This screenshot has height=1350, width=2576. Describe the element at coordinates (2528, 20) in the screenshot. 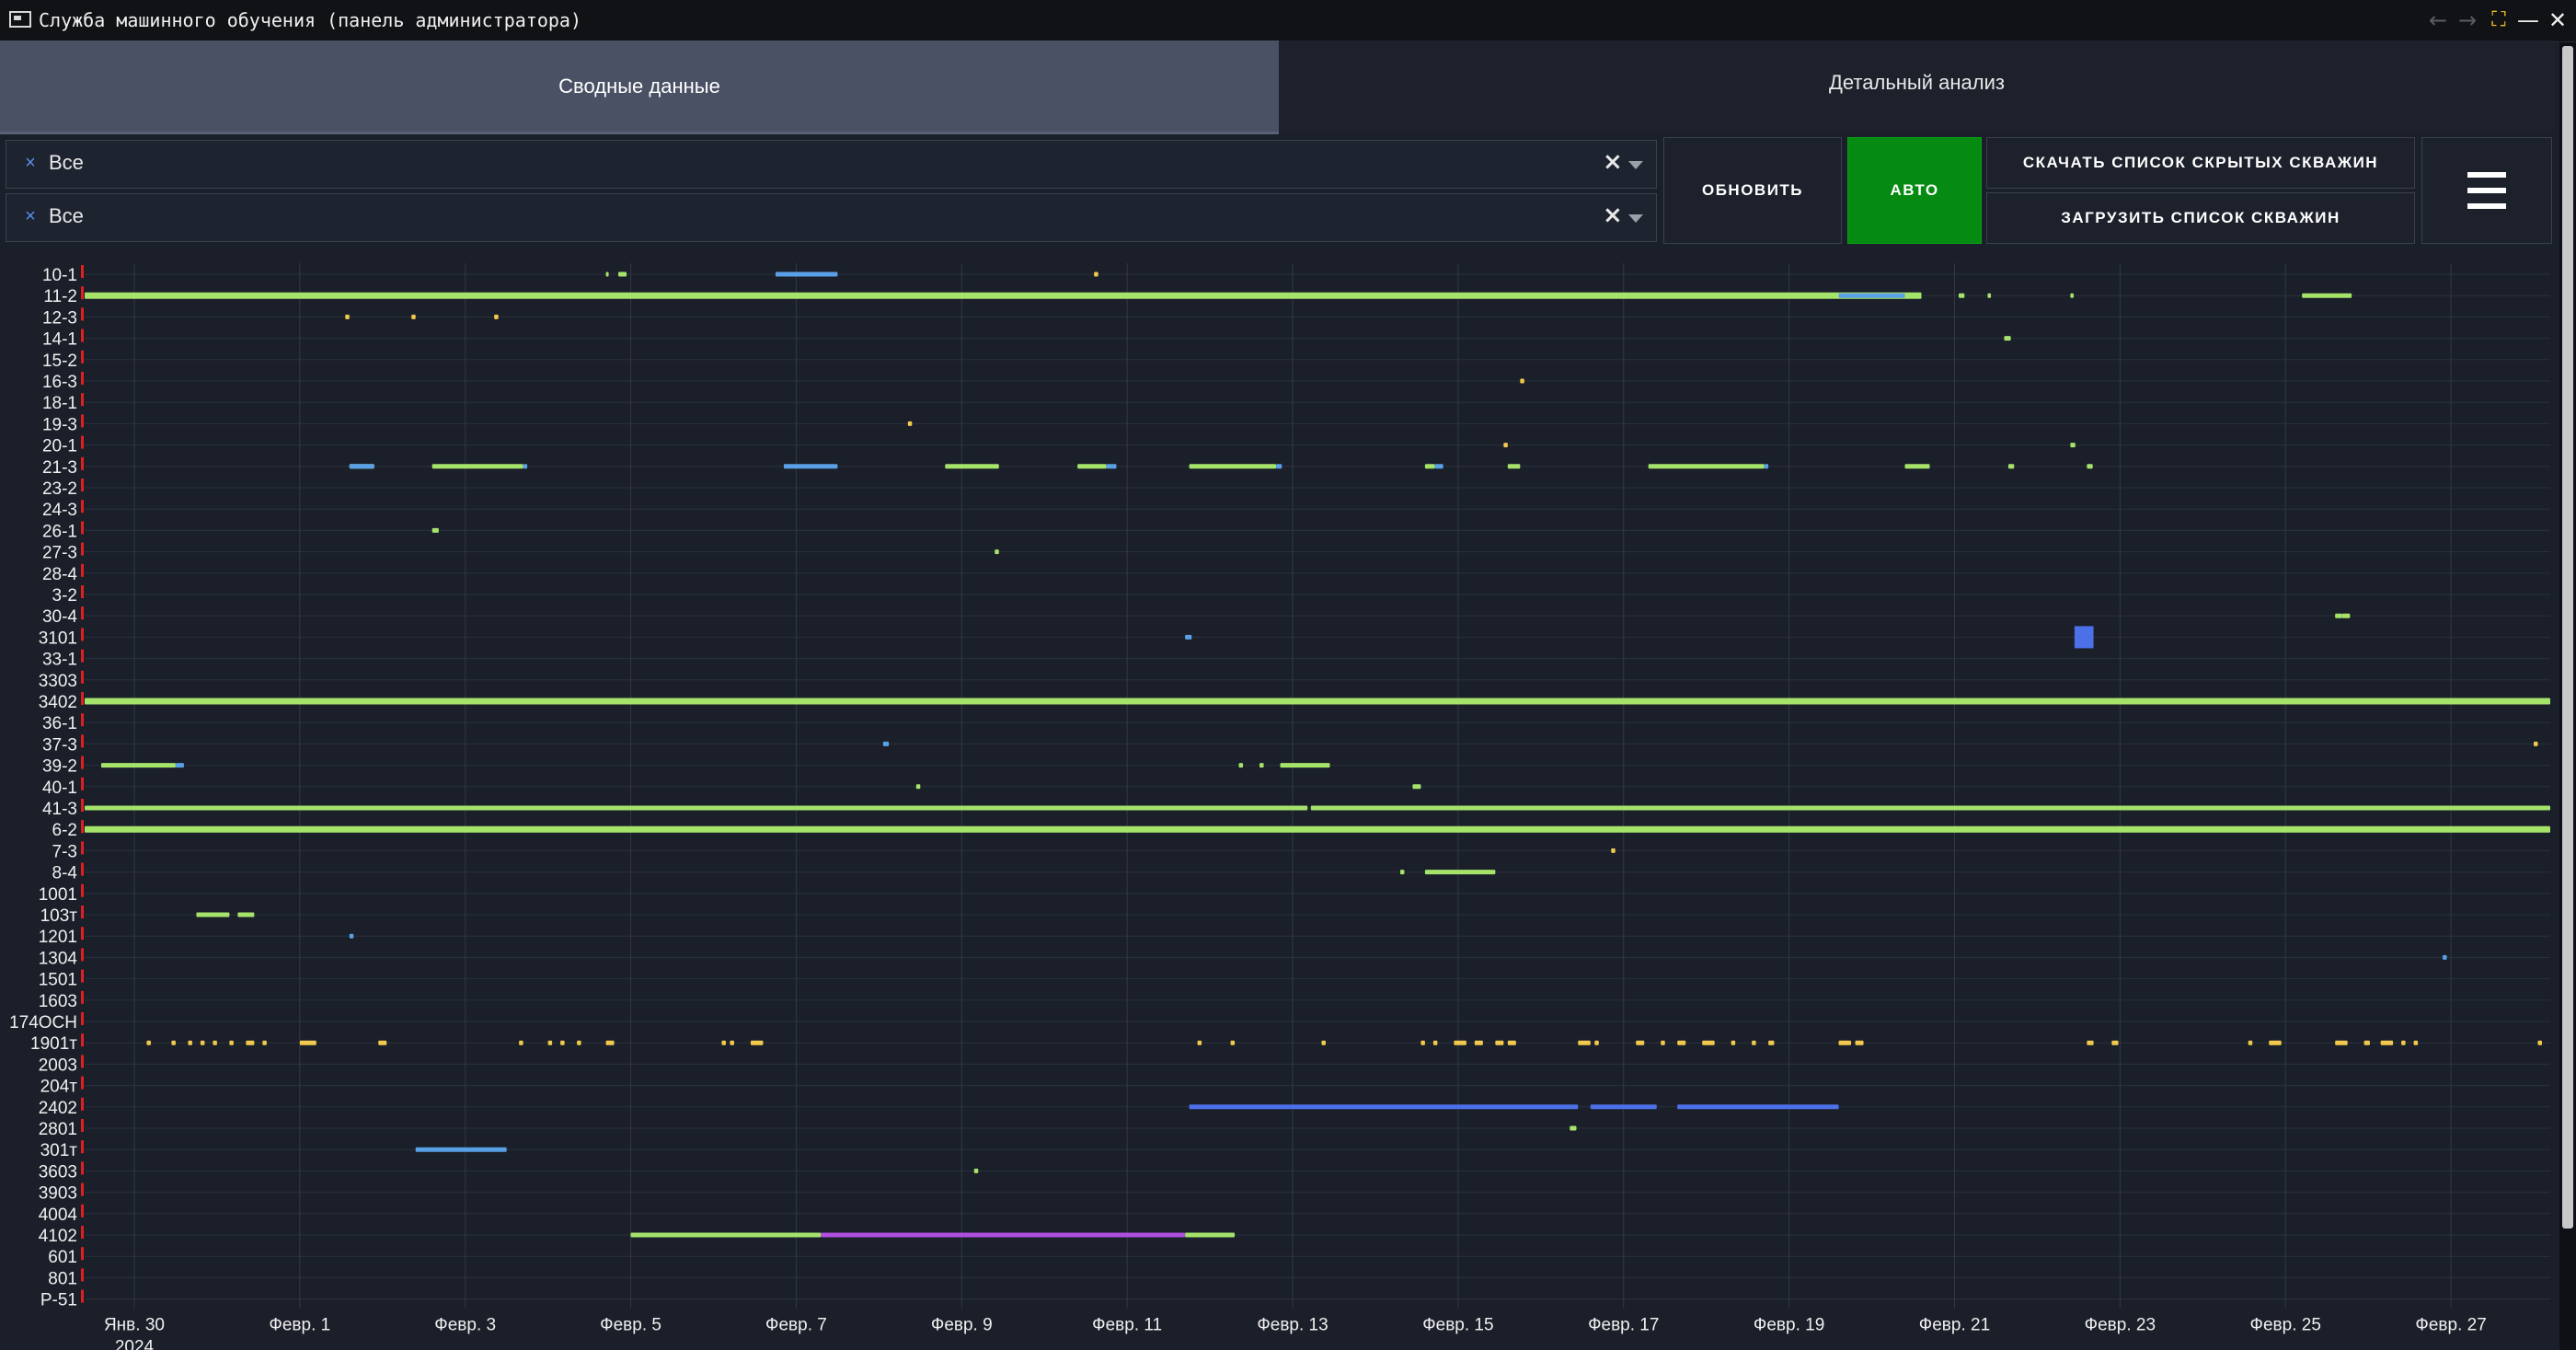

I see `minimize-icon: —` at that location.